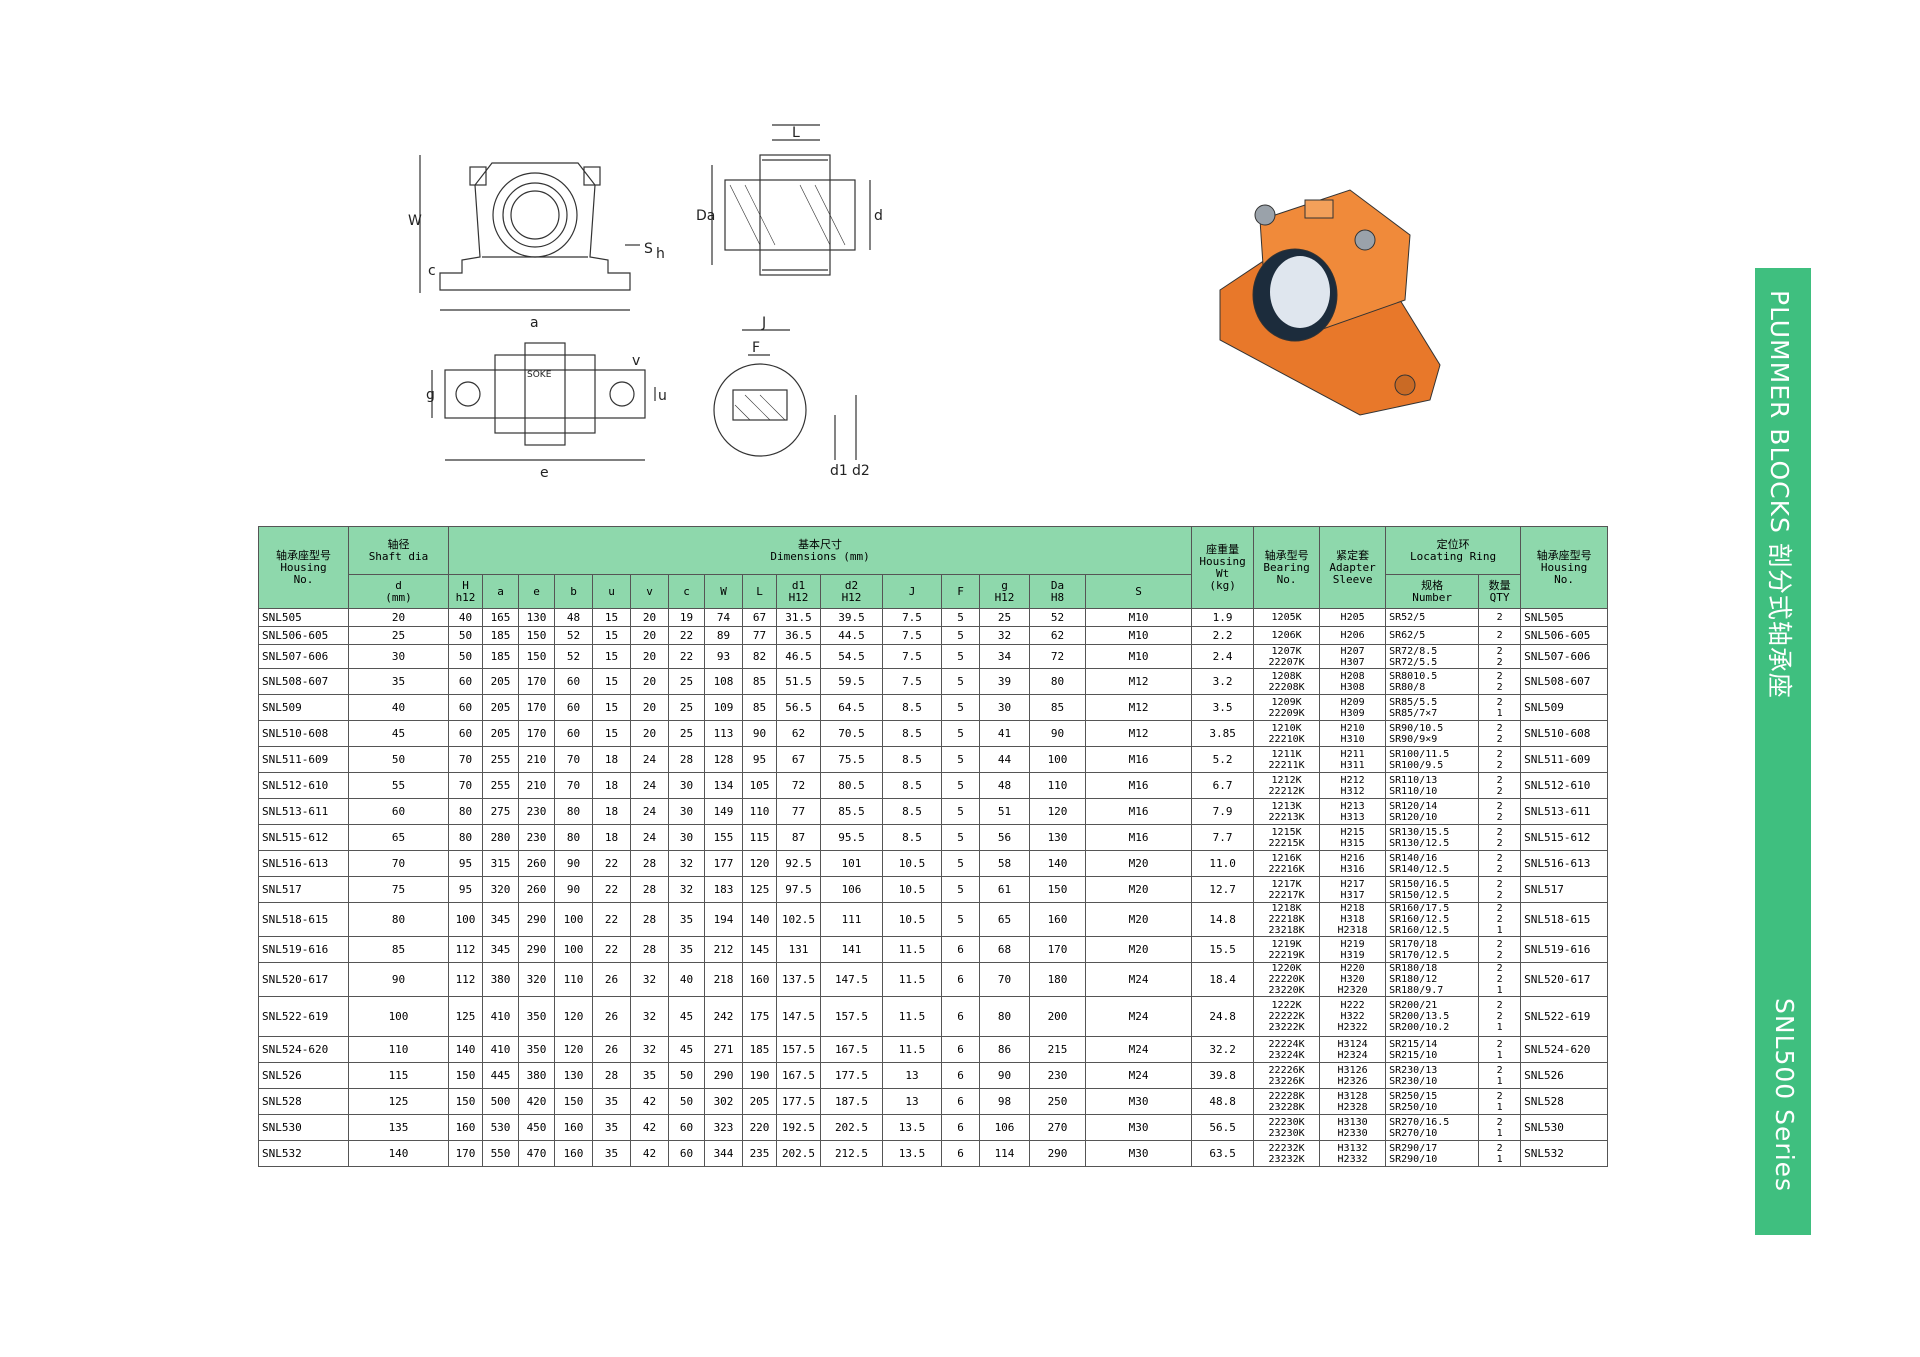 Image resolution: width=1920 pixels, height=1357 pixels. I want to click on cell-c: 30, so click(686, 785).